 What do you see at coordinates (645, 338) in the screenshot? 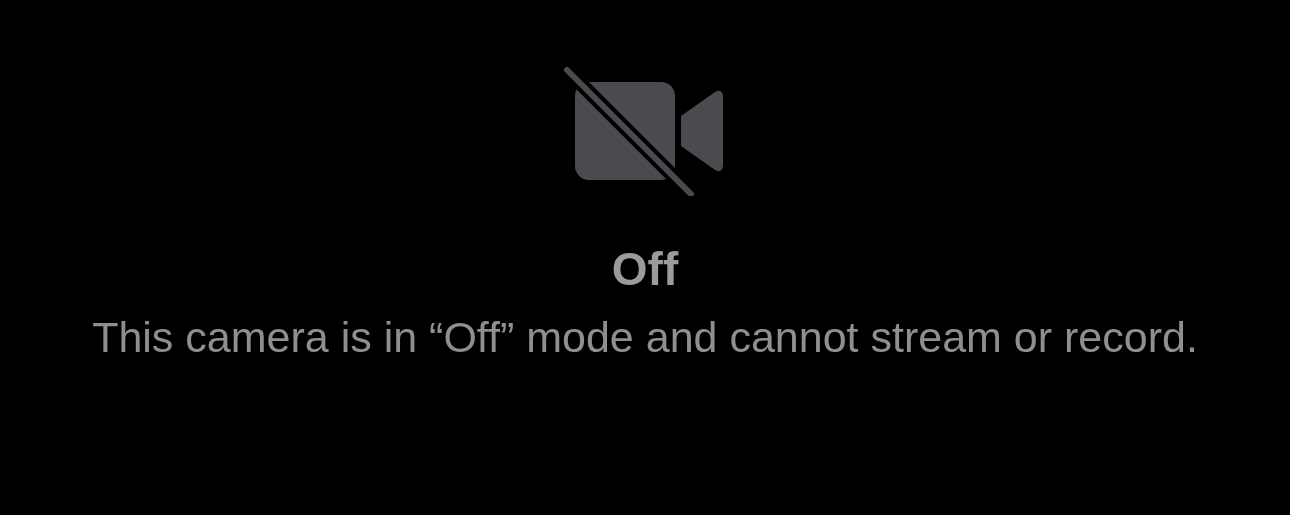
I see `status-message: This camera is in “Off” mode and cannot stream or record.` at bounding box center [645, 338].